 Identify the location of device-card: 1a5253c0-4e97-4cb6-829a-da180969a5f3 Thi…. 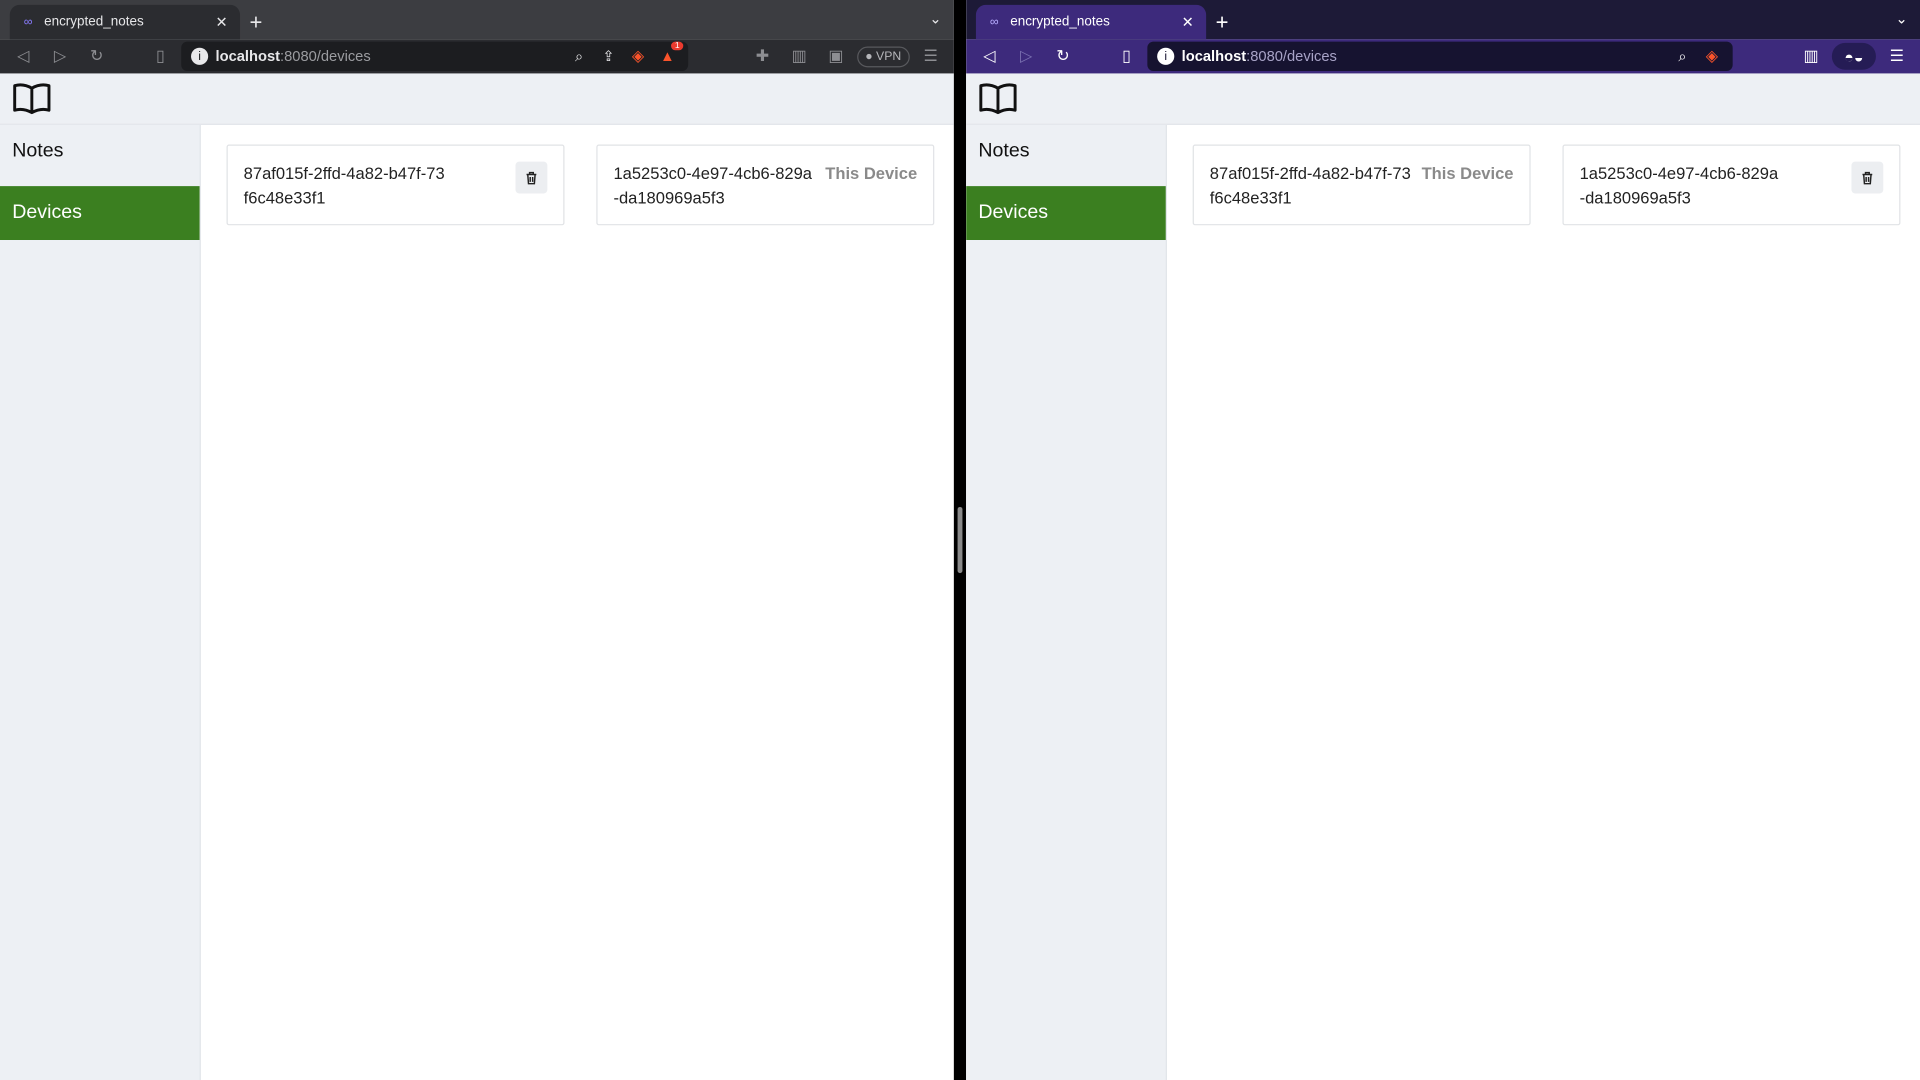
(765, 185).